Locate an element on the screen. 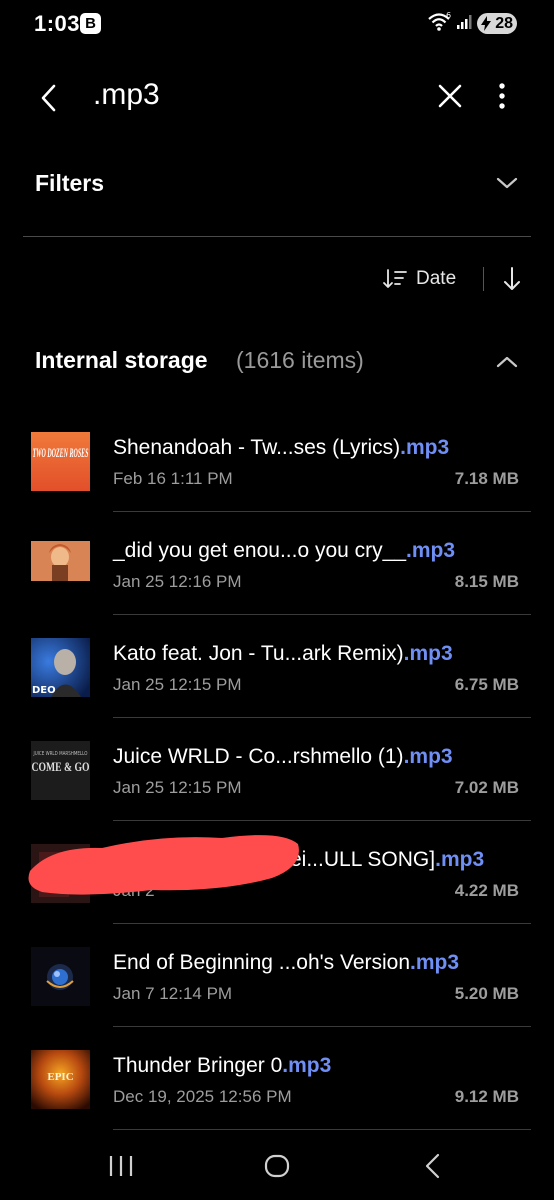 The image size is (554, 1200). file-name-base: Juice WRLD - Co...rshmello (1) is located at coordinates (258, 756).